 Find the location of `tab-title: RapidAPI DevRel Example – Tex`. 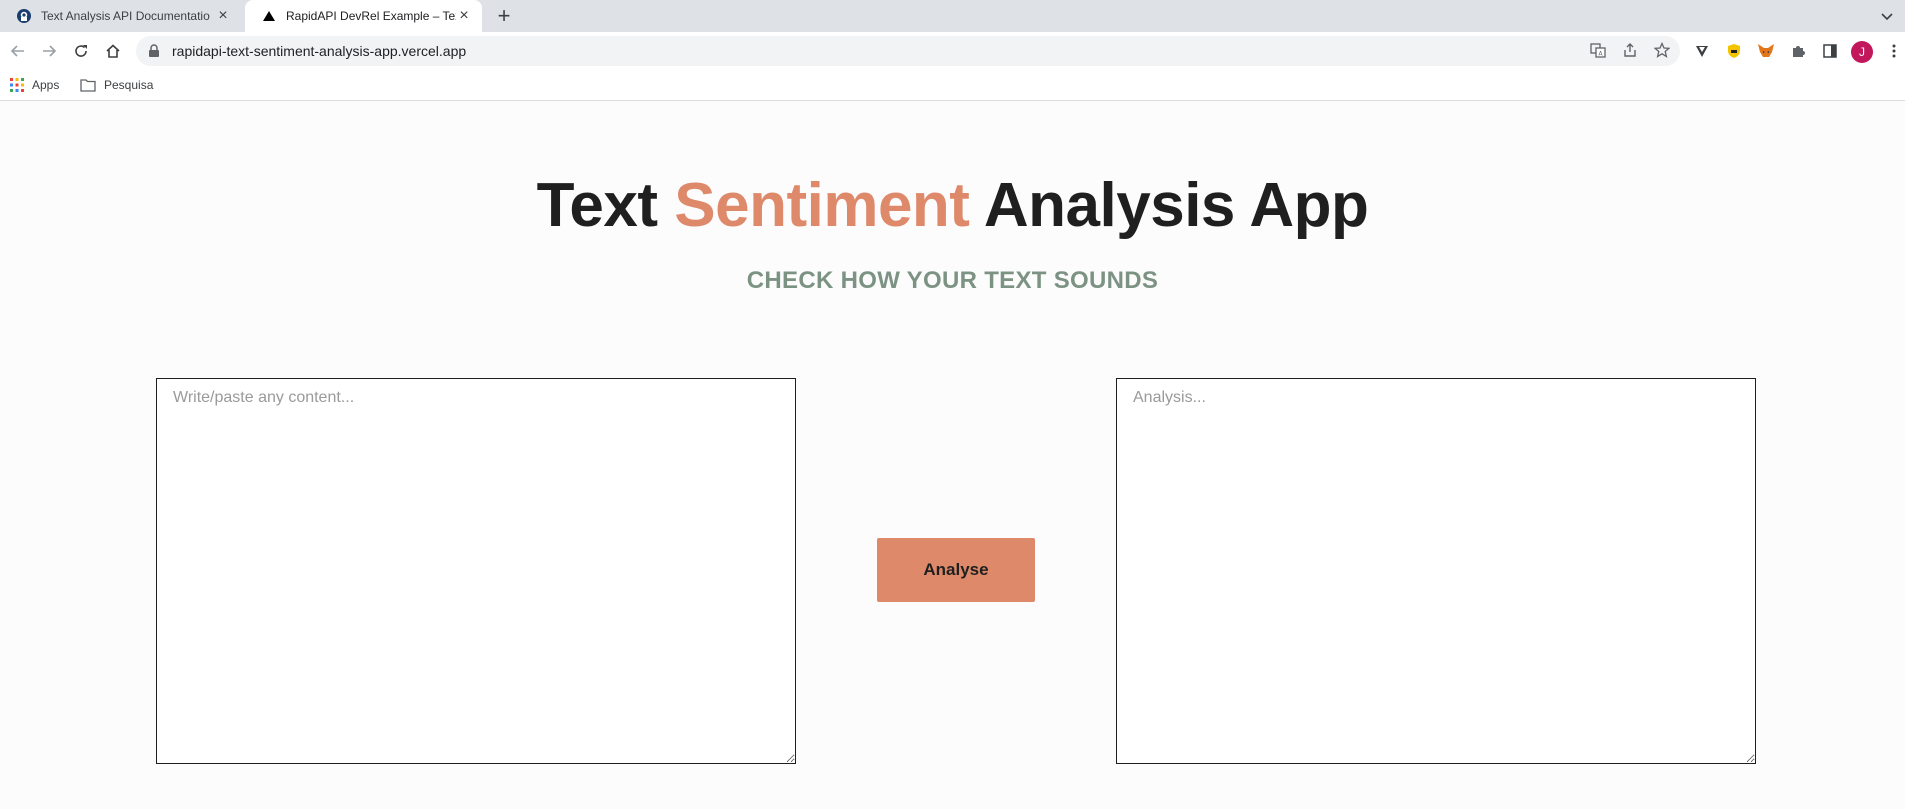

tab-title: RapidAPI DevRel Example – Tex is located at coordinates (371, 16).